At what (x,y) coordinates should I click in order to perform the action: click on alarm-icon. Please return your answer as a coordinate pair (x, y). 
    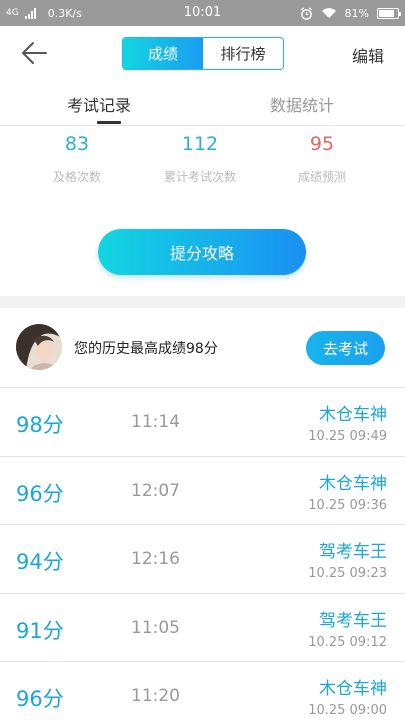
    Looking at the image, I should click on (306, 13).